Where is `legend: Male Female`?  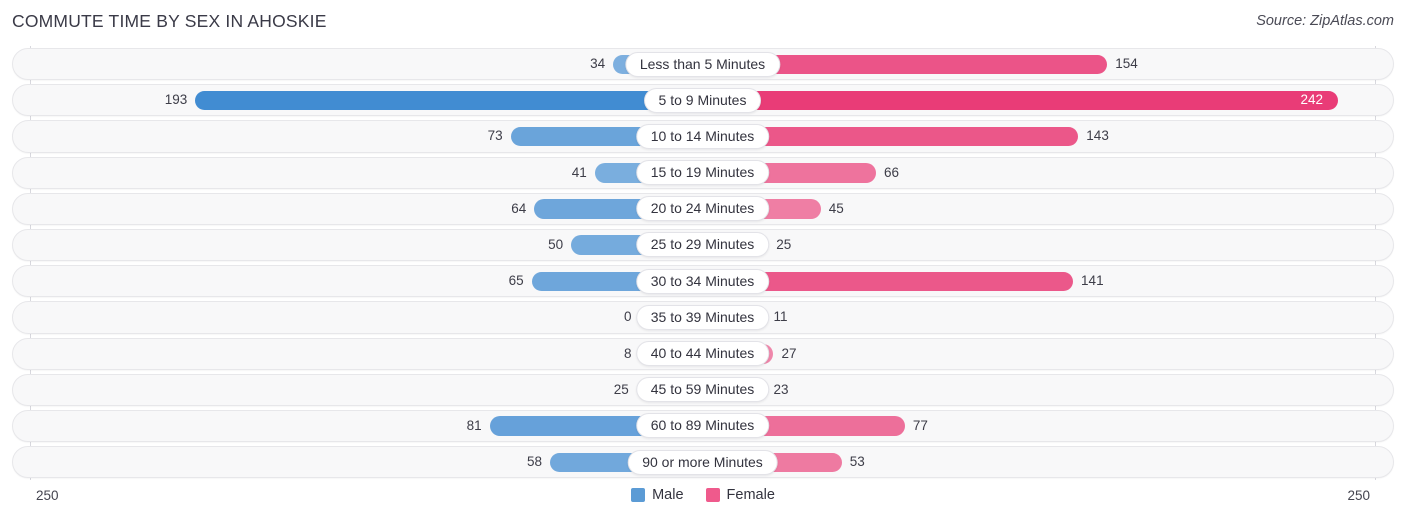 legend: Male Female is located at coordinates (703, 495).